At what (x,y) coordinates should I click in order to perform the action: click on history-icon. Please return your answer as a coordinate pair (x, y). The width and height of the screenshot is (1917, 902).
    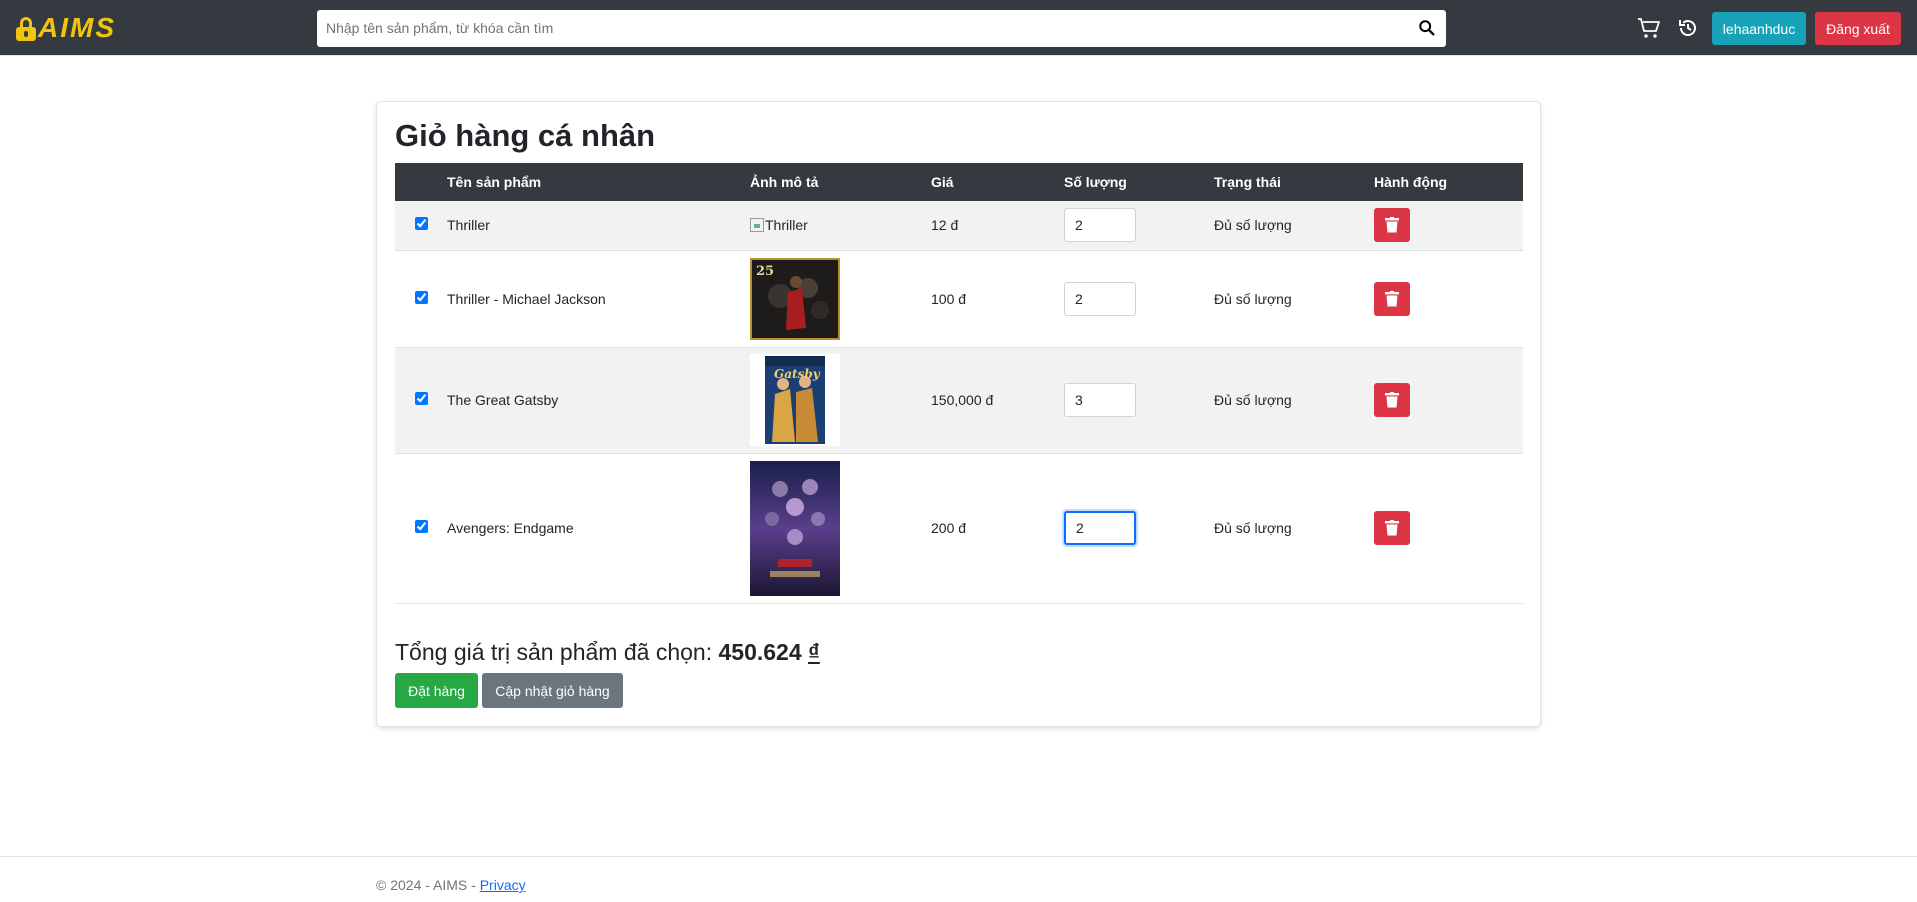
    Looking at the image, I should click on (1688, 28).